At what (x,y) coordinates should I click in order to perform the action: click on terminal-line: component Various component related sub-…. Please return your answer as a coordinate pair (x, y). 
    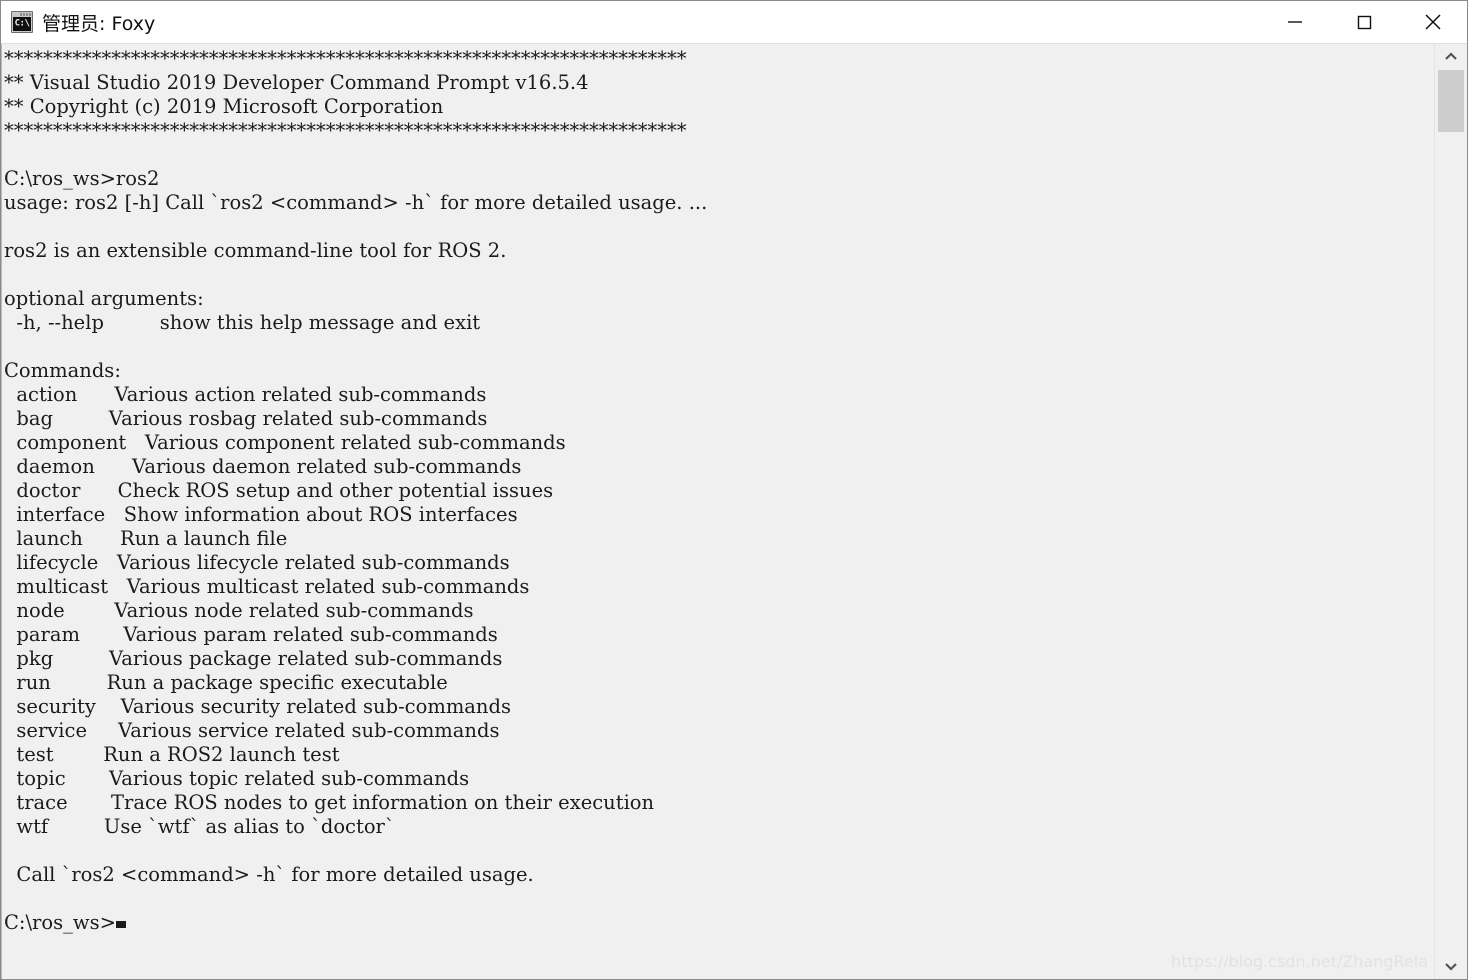
    Looking at the image, I should click on (285, 442).